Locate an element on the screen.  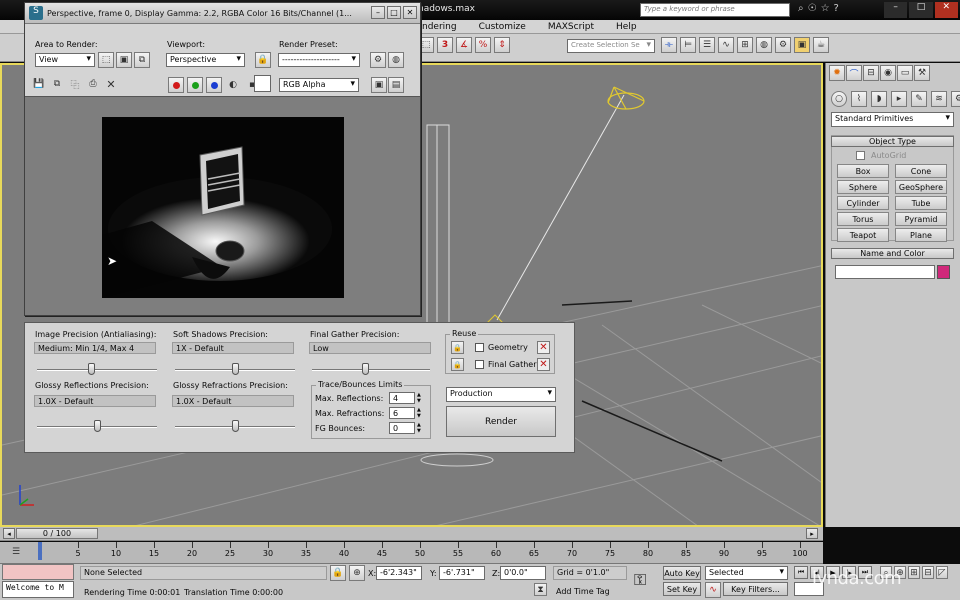
tube-button: Tube is located at coordinates (921, 203).